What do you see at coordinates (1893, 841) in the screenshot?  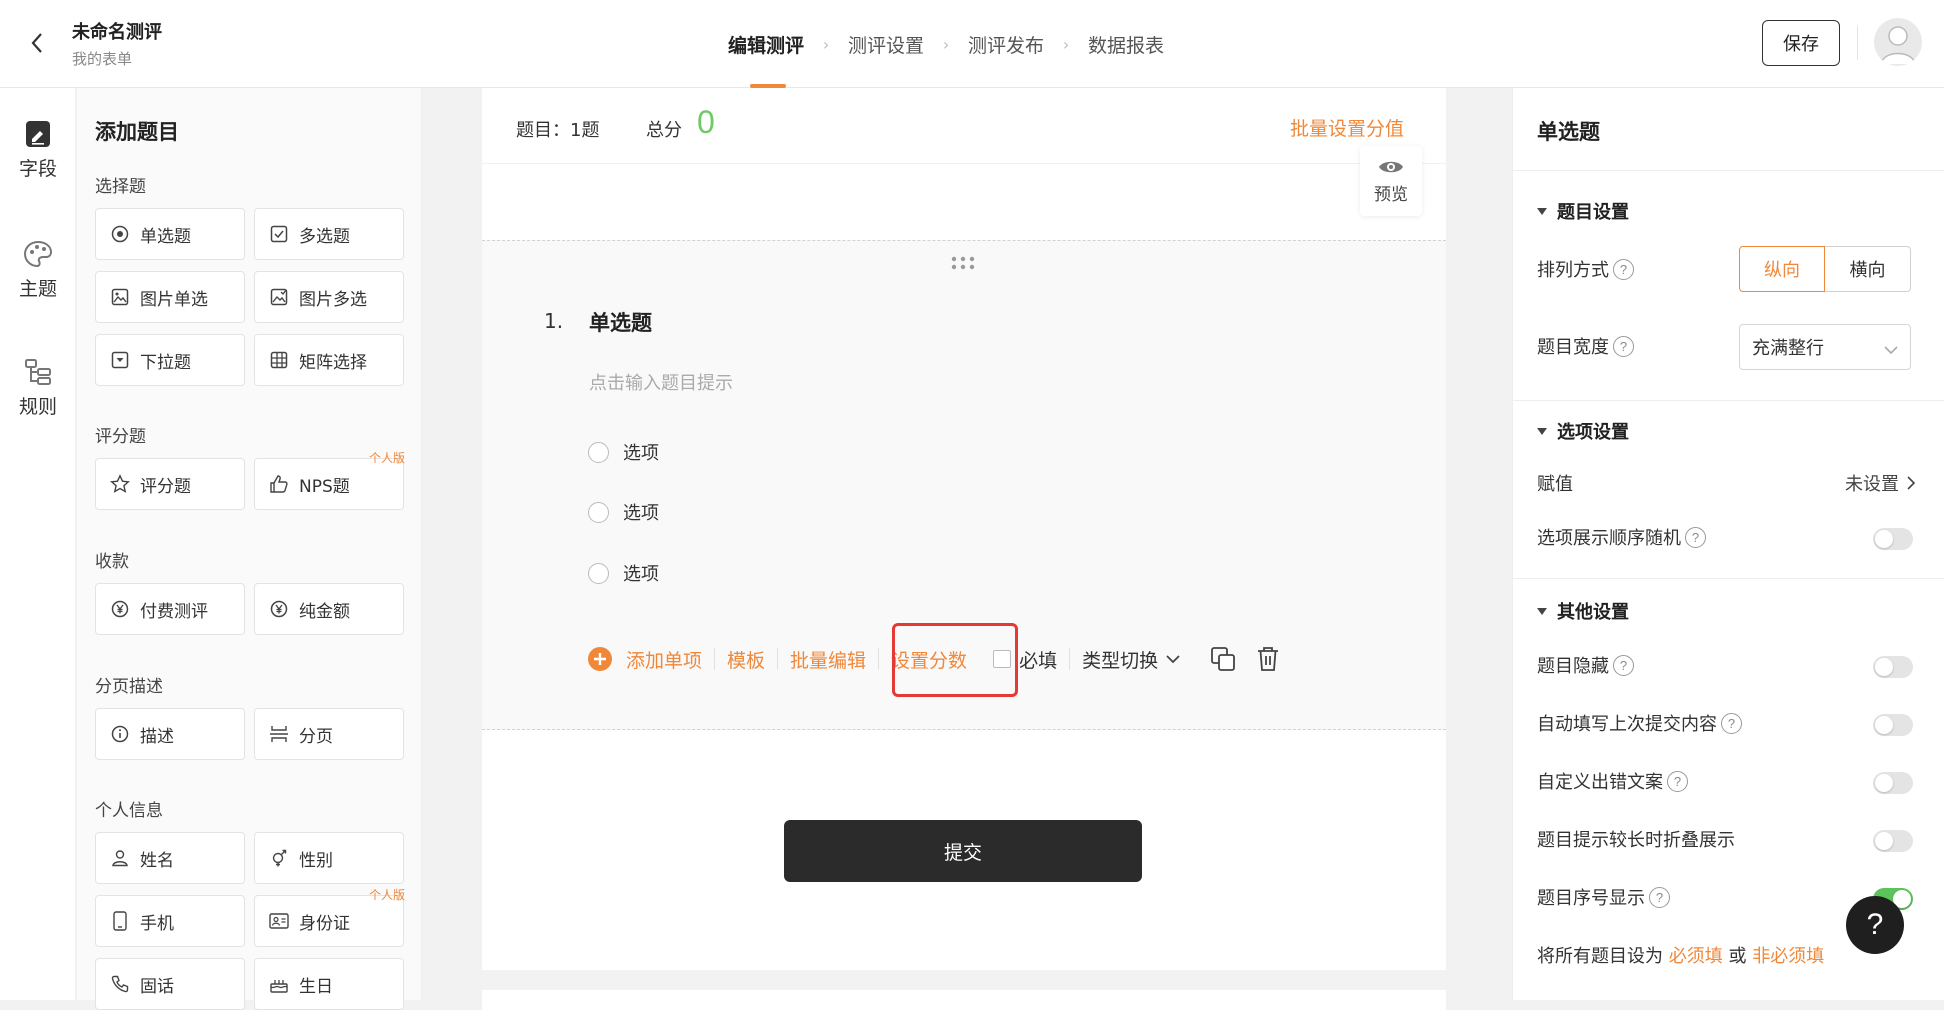 I see `fold-hint-toggle` at bounding box center [1893, 841].